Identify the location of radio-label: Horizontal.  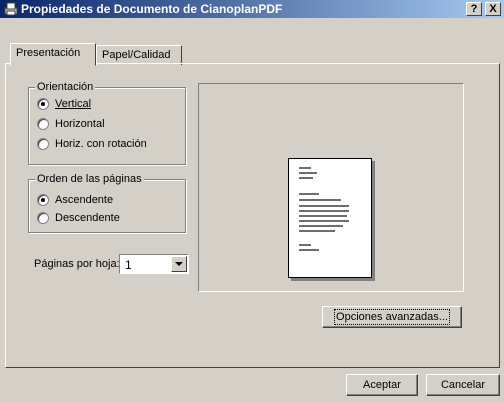
(80, 124).